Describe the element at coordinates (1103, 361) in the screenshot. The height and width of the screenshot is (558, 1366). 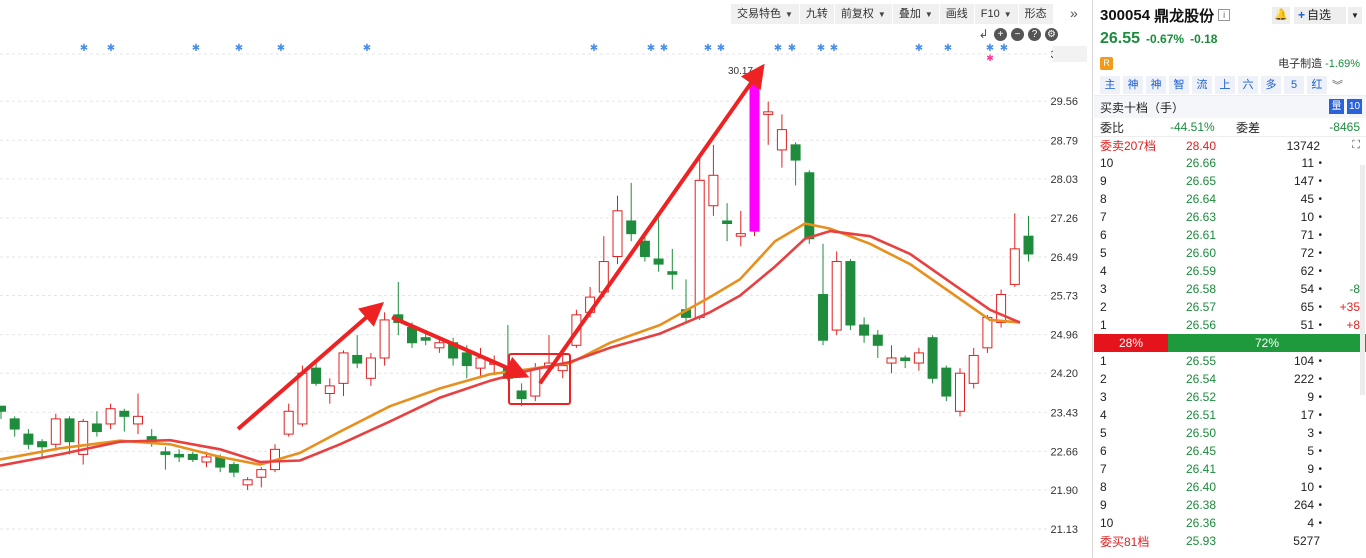
I see `bid-level: 1` at that location.